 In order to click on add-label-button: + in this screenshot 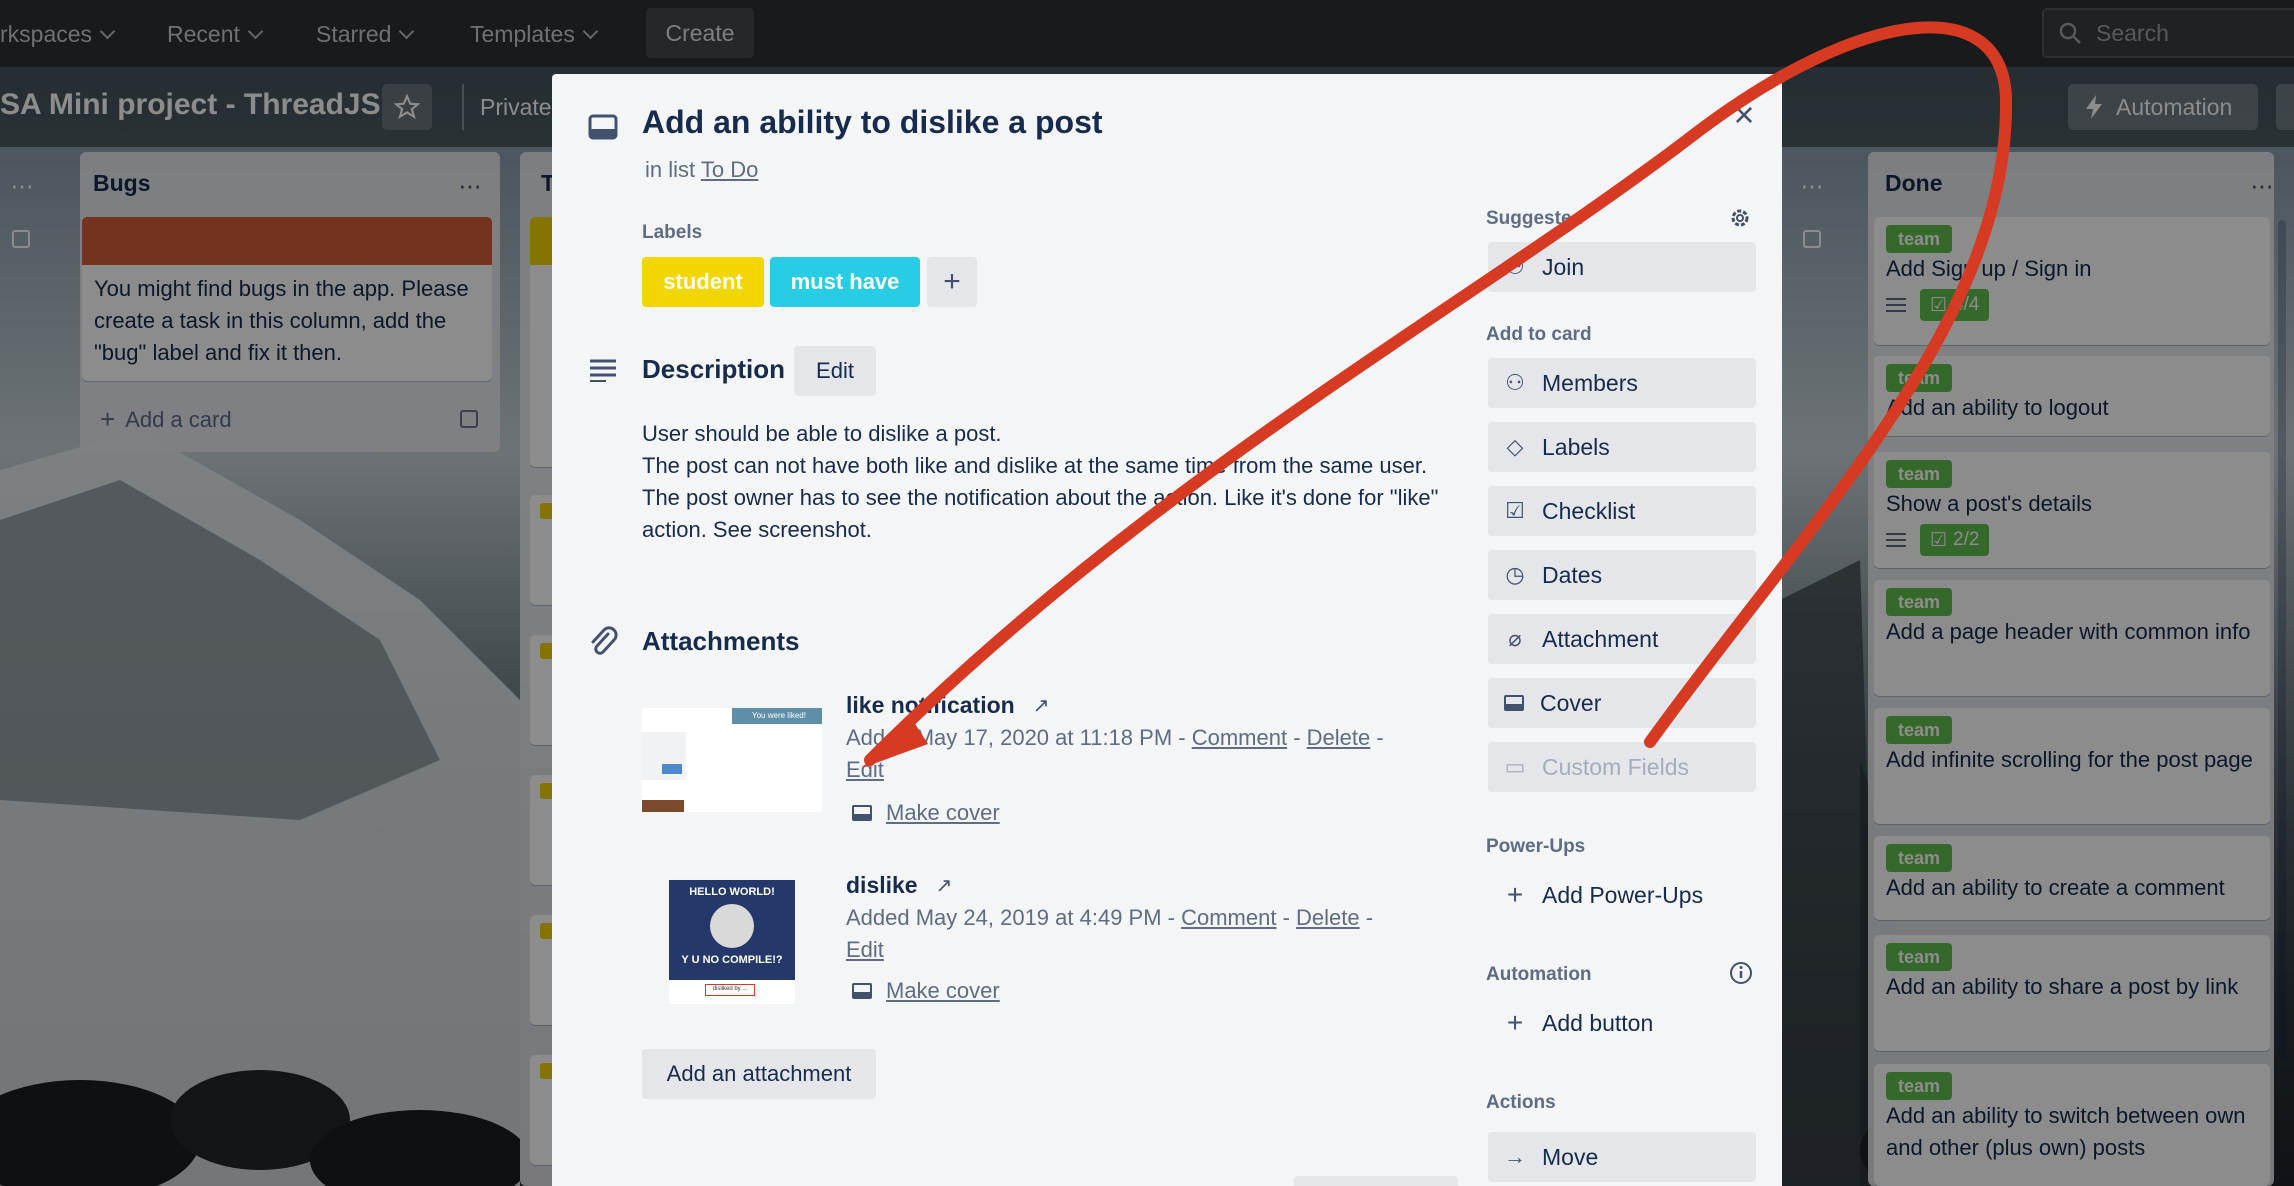, I will do `click(952, 282)`.